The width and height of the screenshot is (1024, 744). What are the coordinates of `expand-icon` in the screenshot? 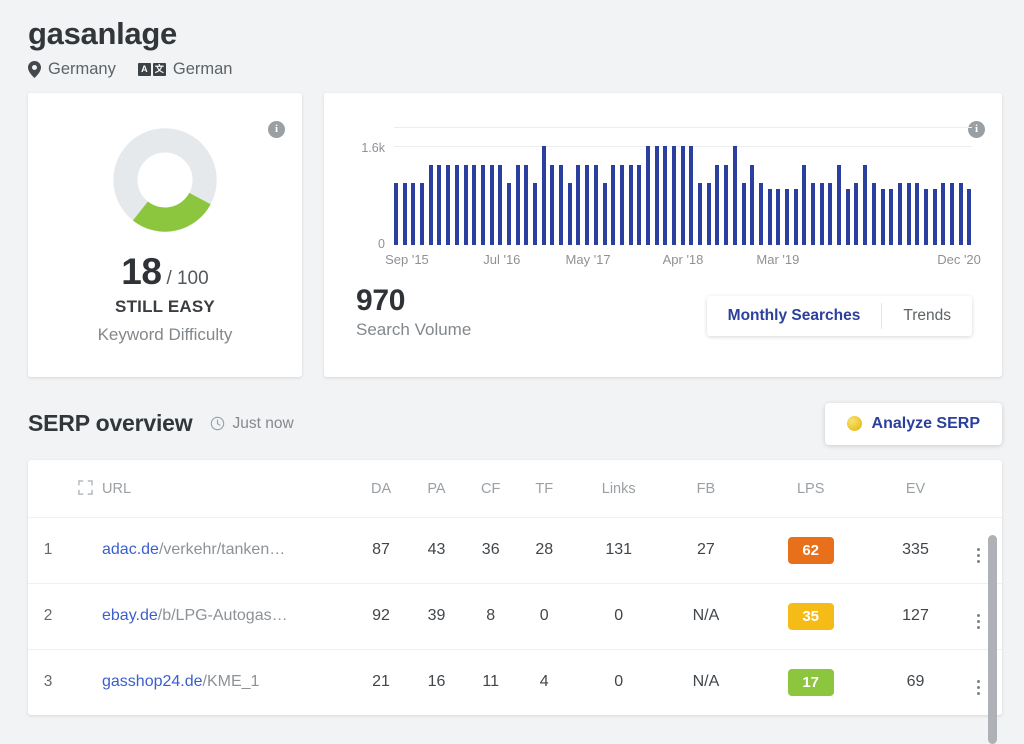 It's located at (85, 487).